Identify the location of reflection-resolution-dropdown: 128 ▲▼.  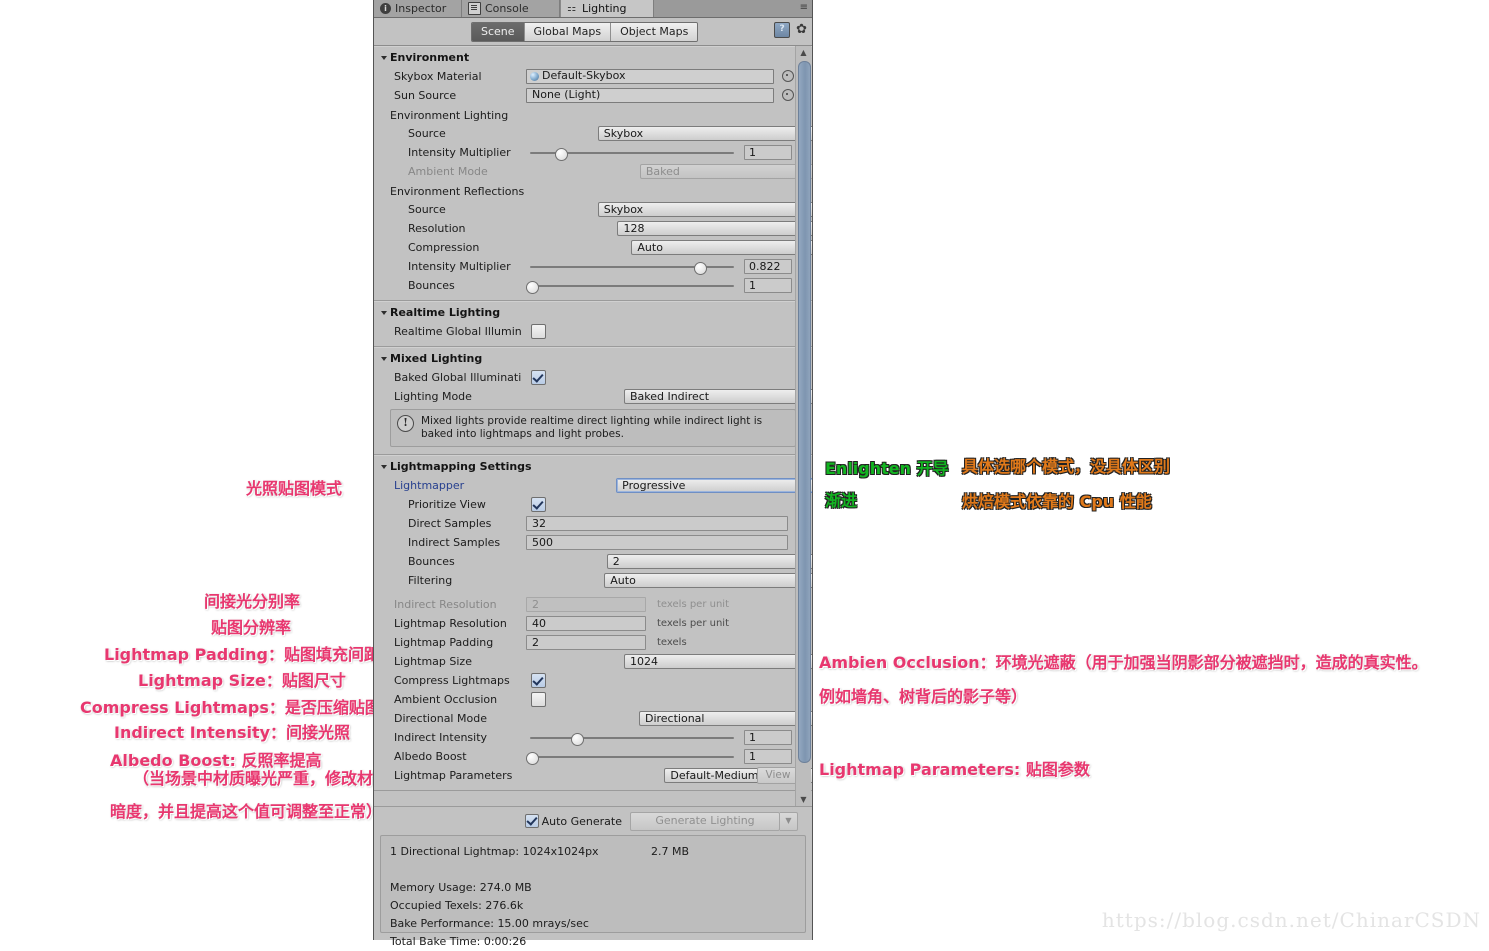
(714, 228).